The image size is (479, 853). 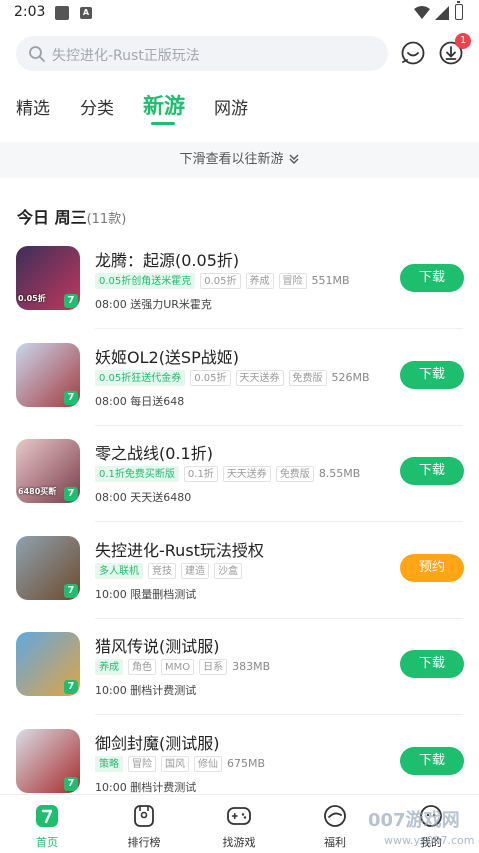 I want to click on notification-a-icon: A, so click(x=86, y=13).